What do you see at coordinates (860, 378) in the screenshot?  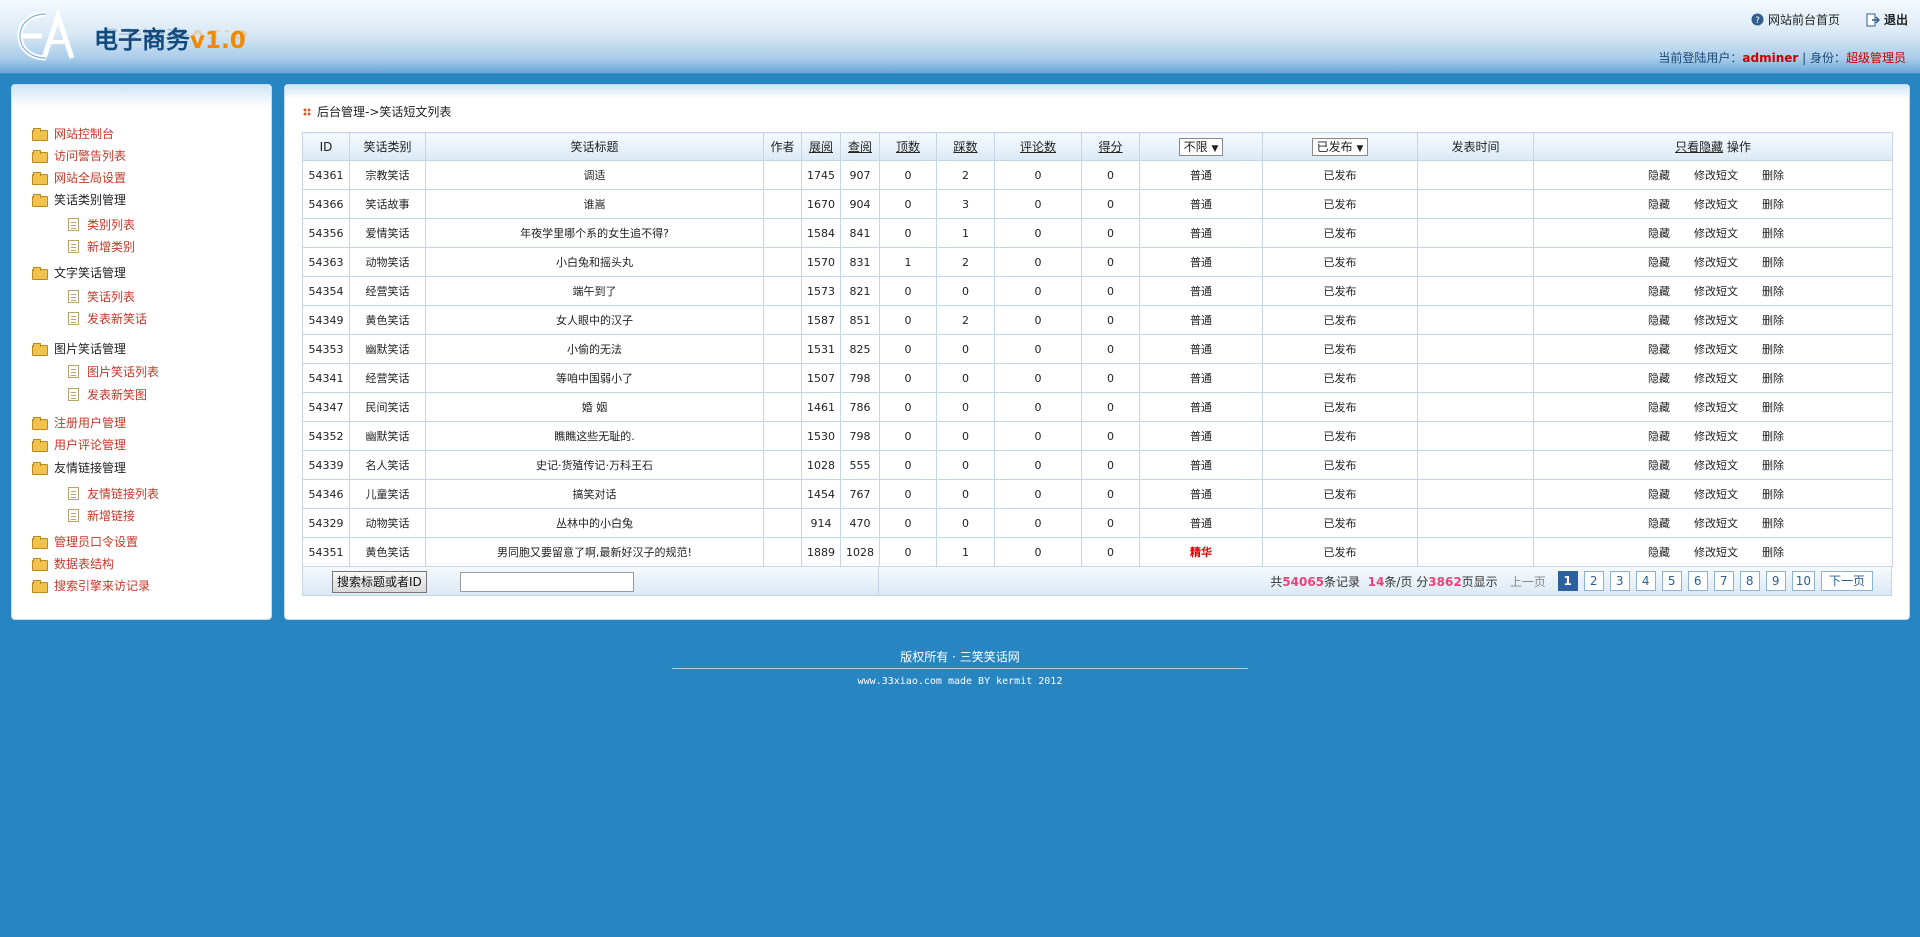 I see `cell-reads: 798` at bounding box center [860, 378].